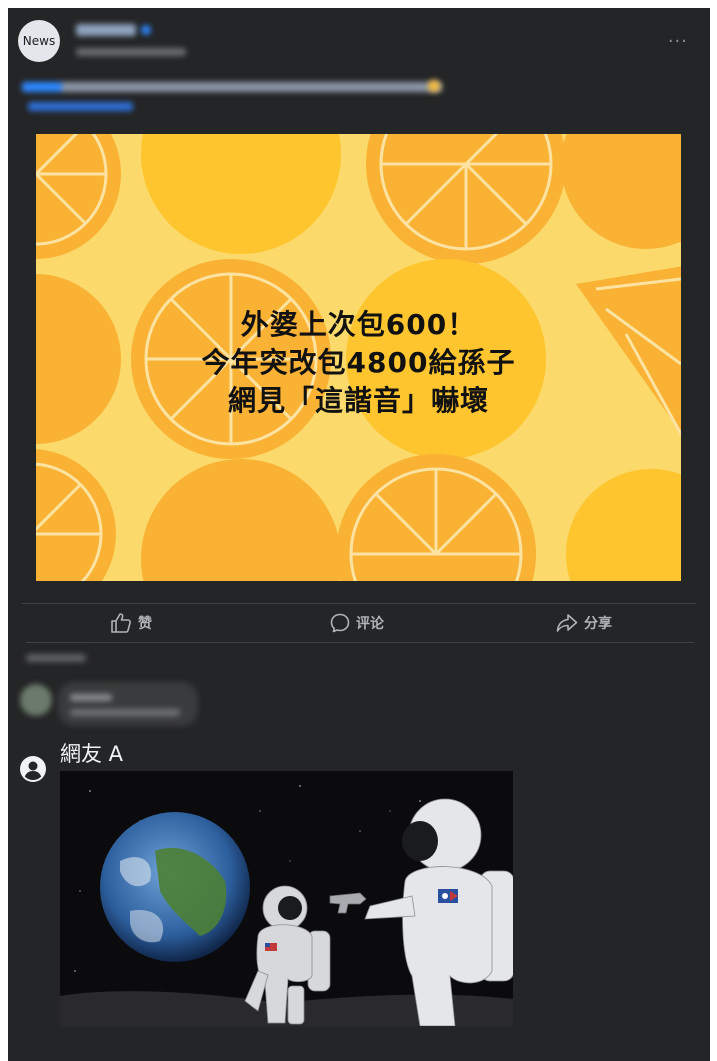 This screenshot has height=1061, width=717. I want to click on page-avatar-text: News, so click(39, 41).